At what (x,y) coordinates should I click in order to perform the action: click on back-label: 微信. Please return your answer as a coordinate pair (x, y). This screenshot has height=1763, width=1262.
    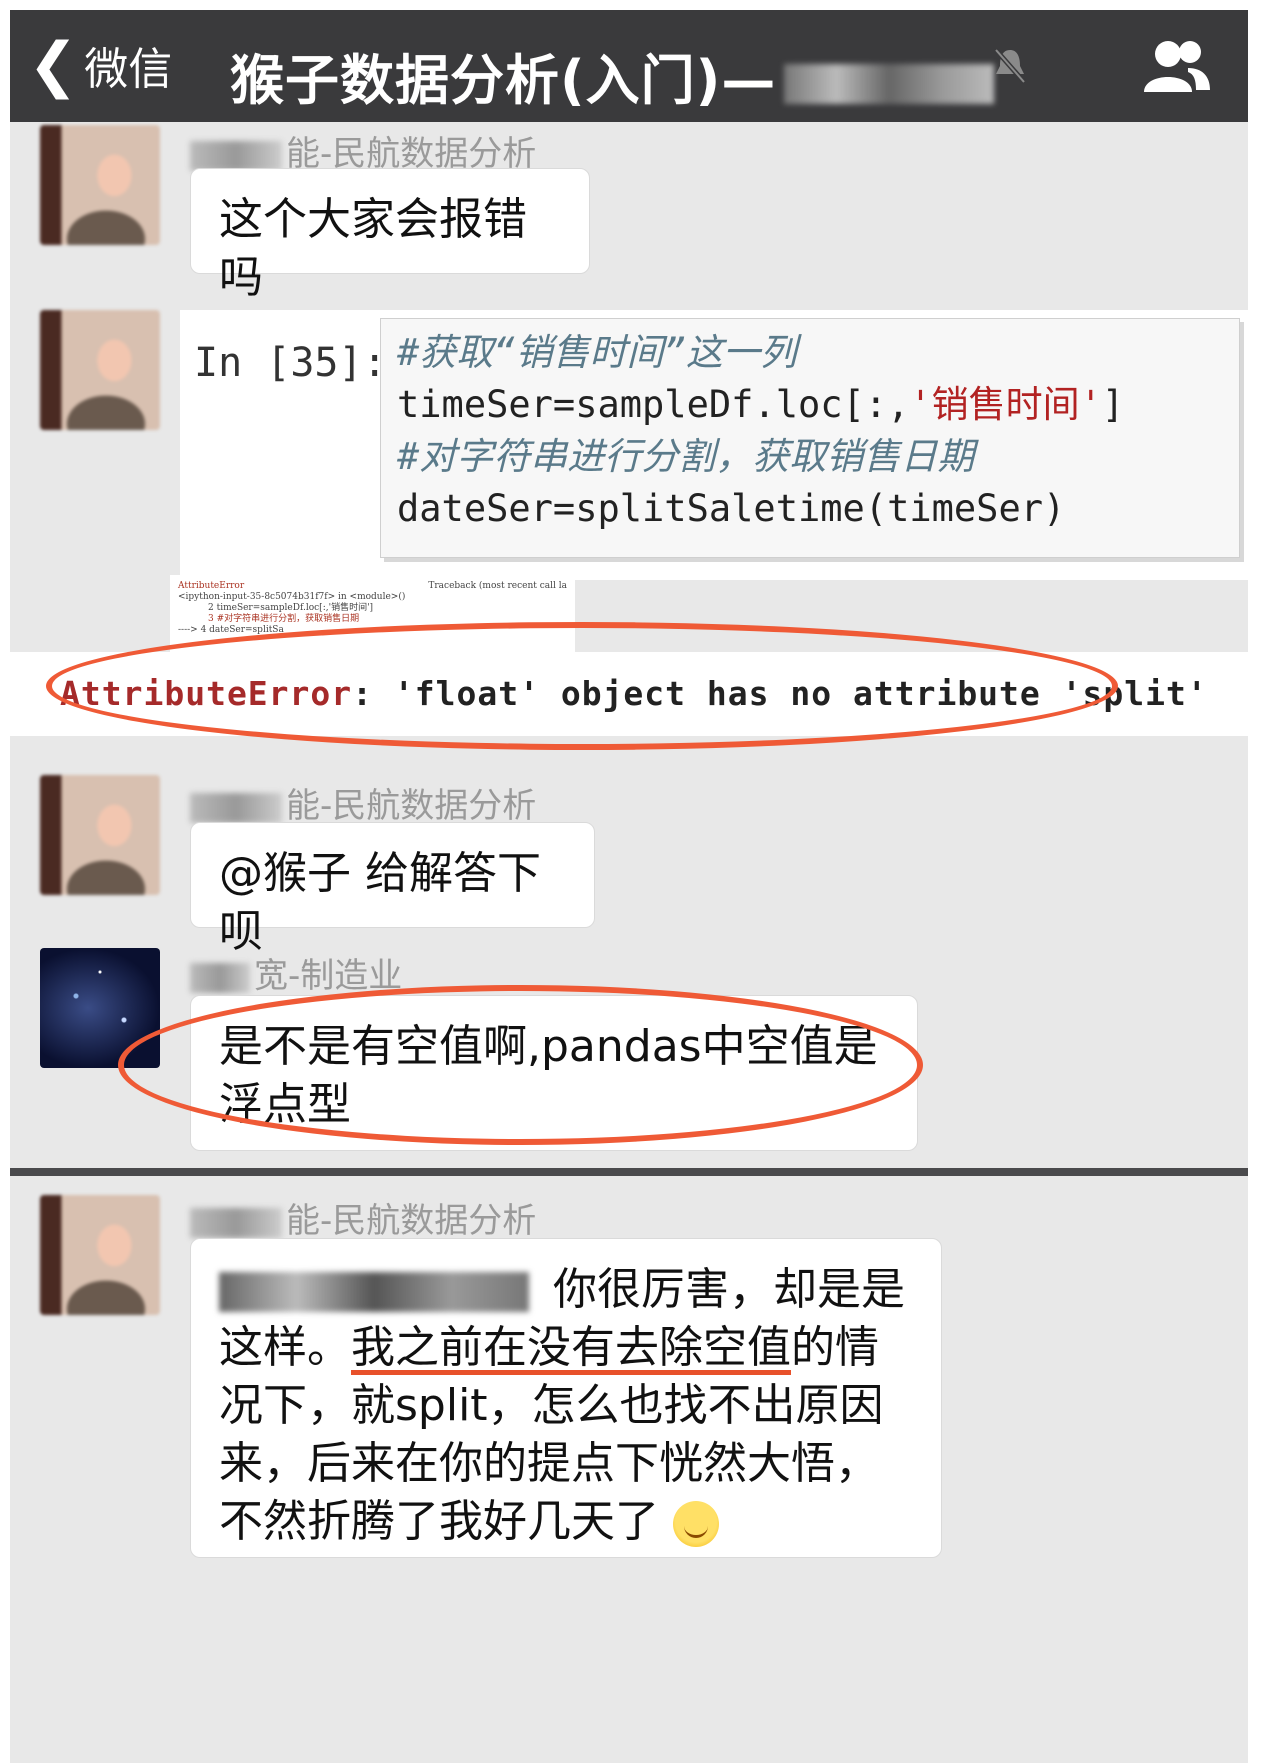
    Looking at the image, I should click on (128, 69).